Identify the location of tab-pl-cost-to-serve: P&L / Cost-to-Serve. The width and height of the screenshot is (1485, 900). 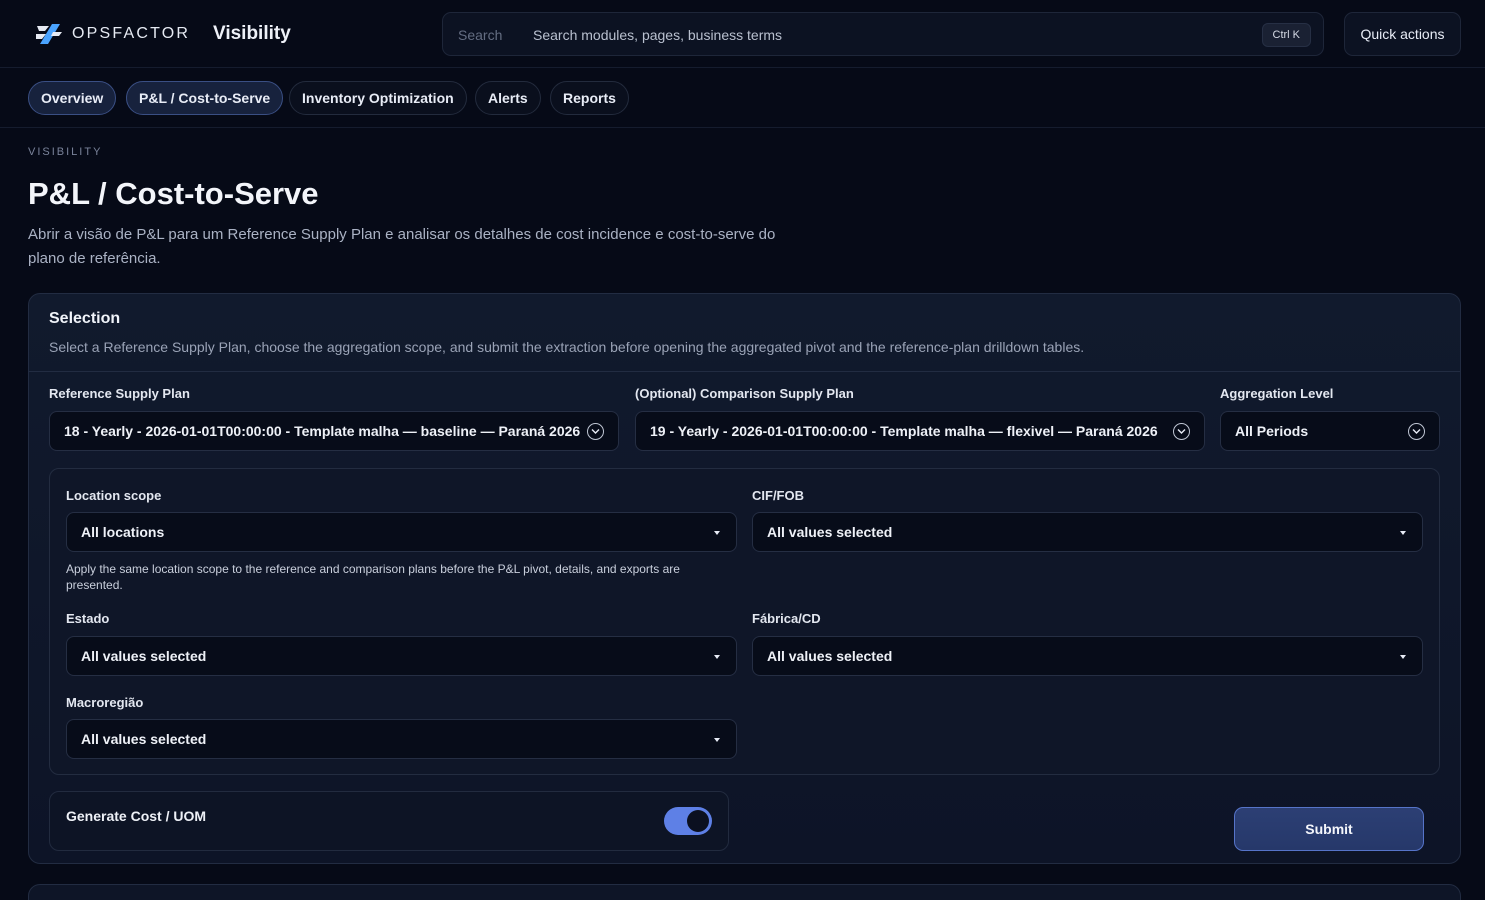
(205, 98).